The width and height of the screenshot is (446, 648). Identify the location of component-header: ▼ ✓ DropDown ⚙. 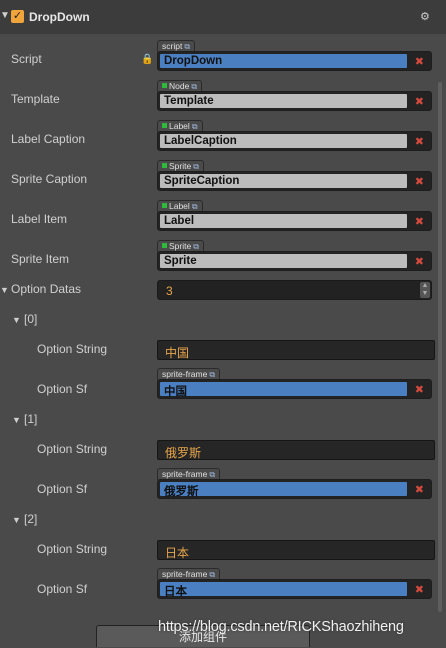
(223, 17).